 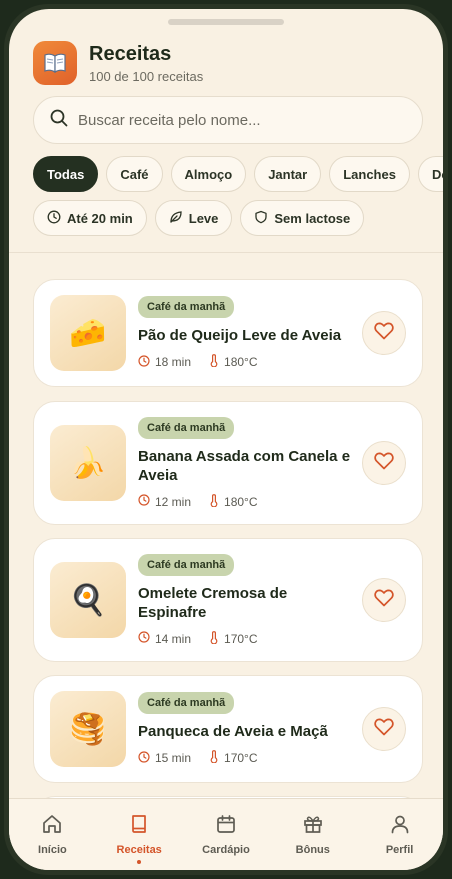 I want to click on recipe-thumbnail: 🥞, so click(x=88, y=729).